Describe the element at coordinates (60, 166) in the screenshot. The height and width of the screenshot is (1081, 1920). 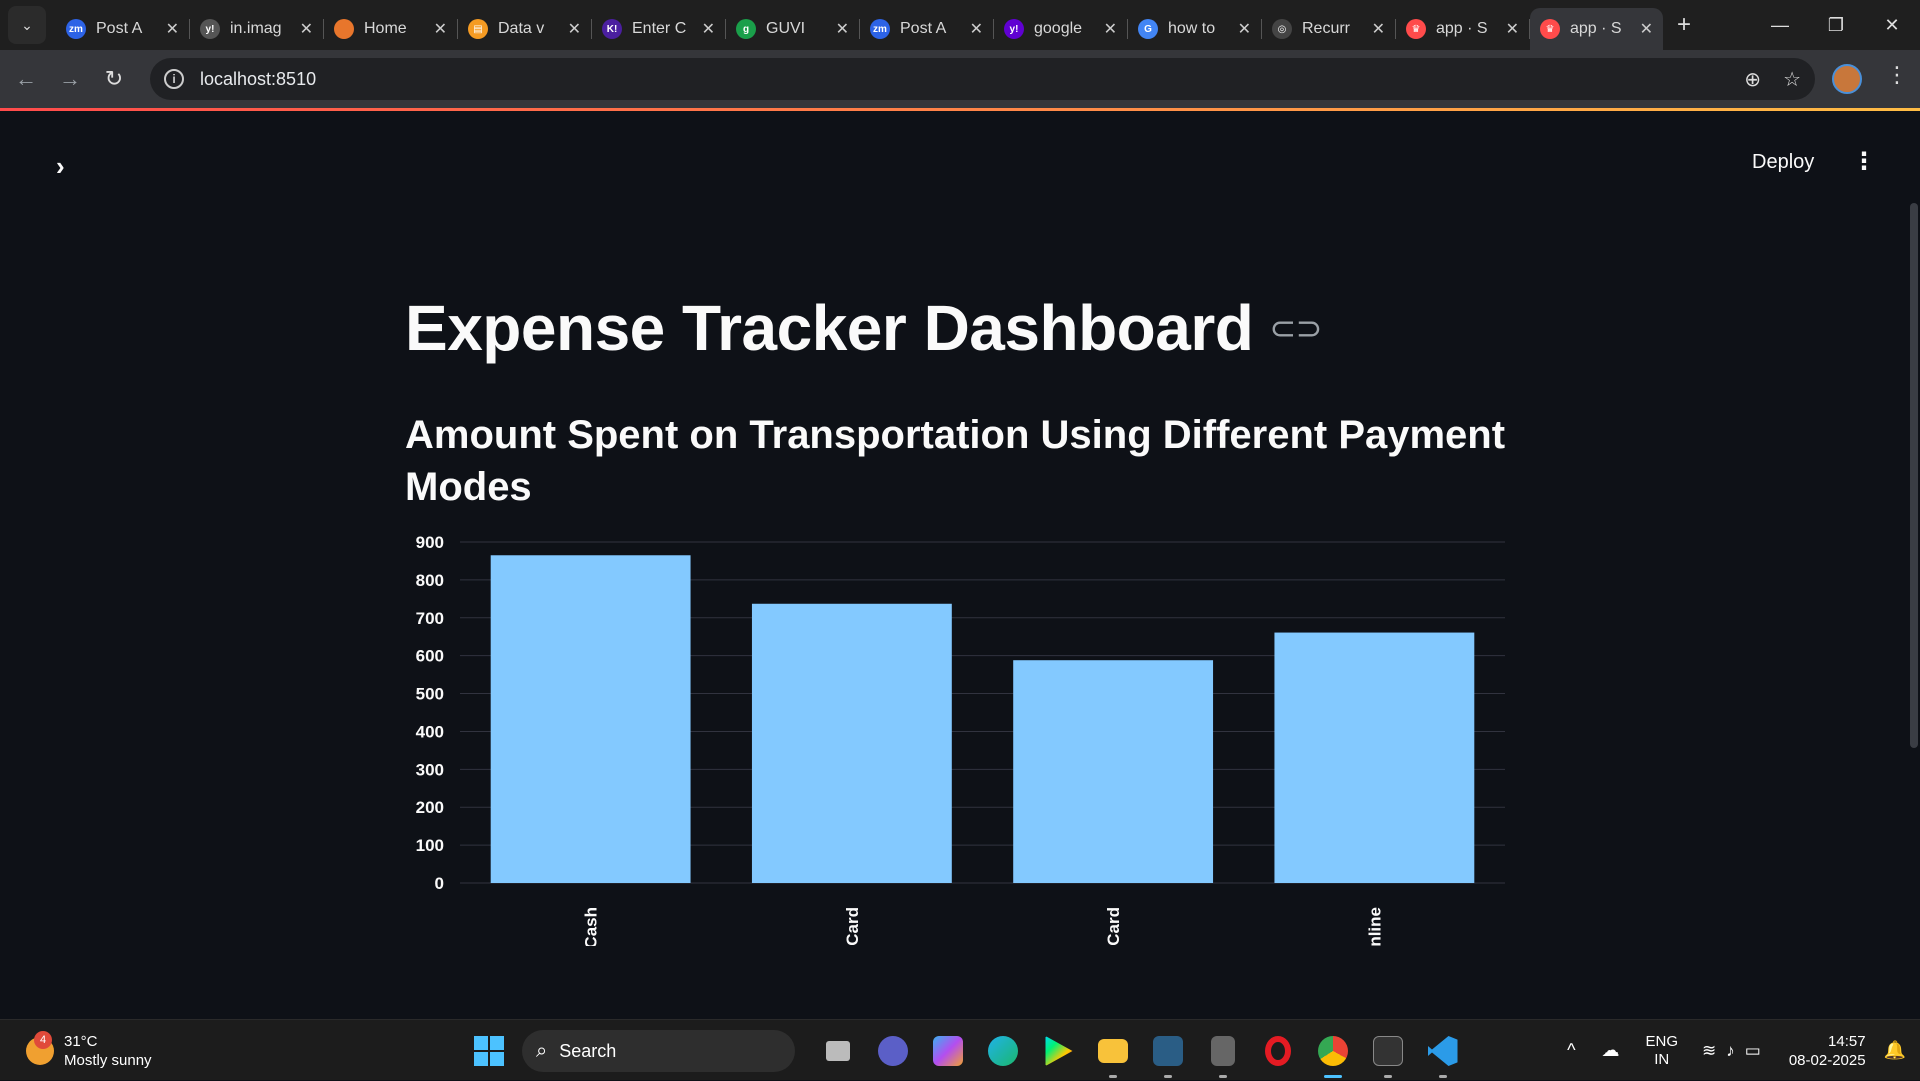
I see `sidebar-expand-chevron-icon: ›` at that location.